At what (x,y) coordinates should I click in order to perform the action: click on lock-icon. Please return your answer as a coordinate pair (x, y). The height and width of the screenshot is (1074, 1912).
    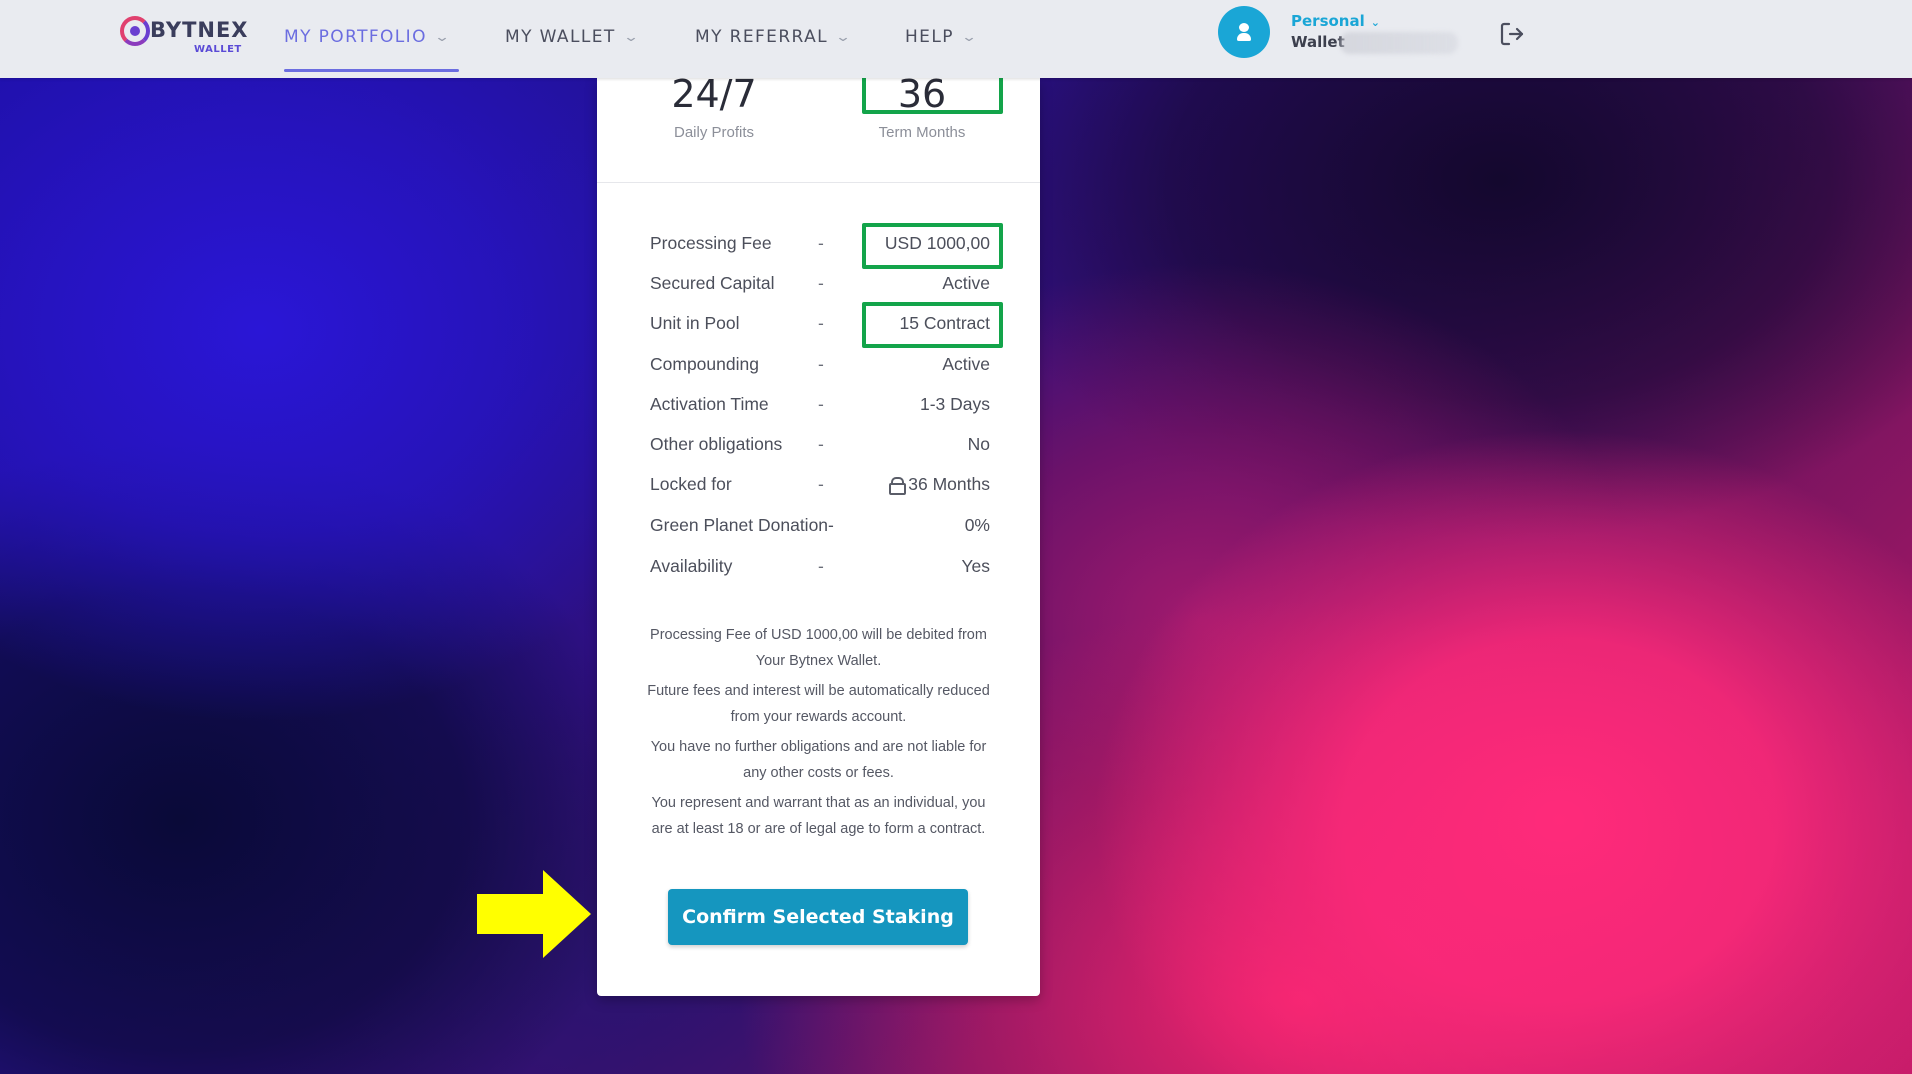
    Looking at the image, I should click on (898, 486).